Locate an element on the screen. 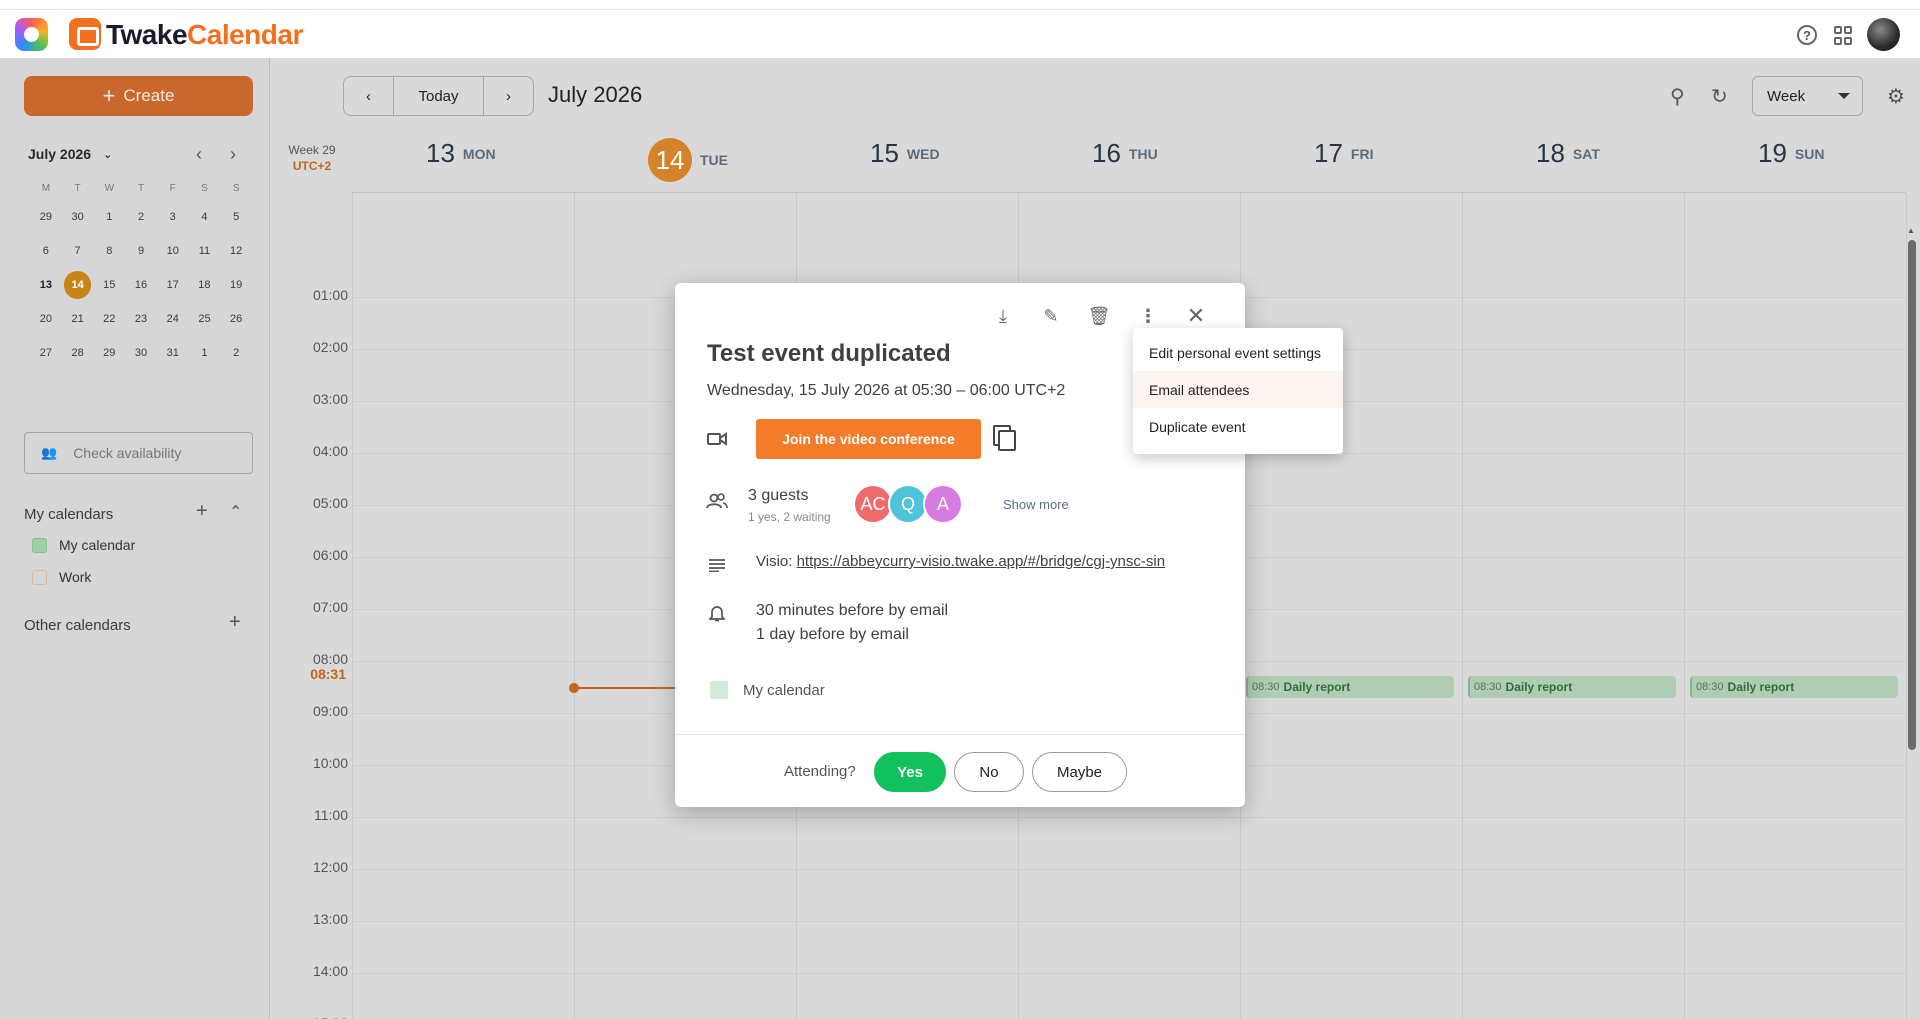 The width and height of the screenshot is (1920, 1019). mini-day: 31 is located at coordinates (173, 353).